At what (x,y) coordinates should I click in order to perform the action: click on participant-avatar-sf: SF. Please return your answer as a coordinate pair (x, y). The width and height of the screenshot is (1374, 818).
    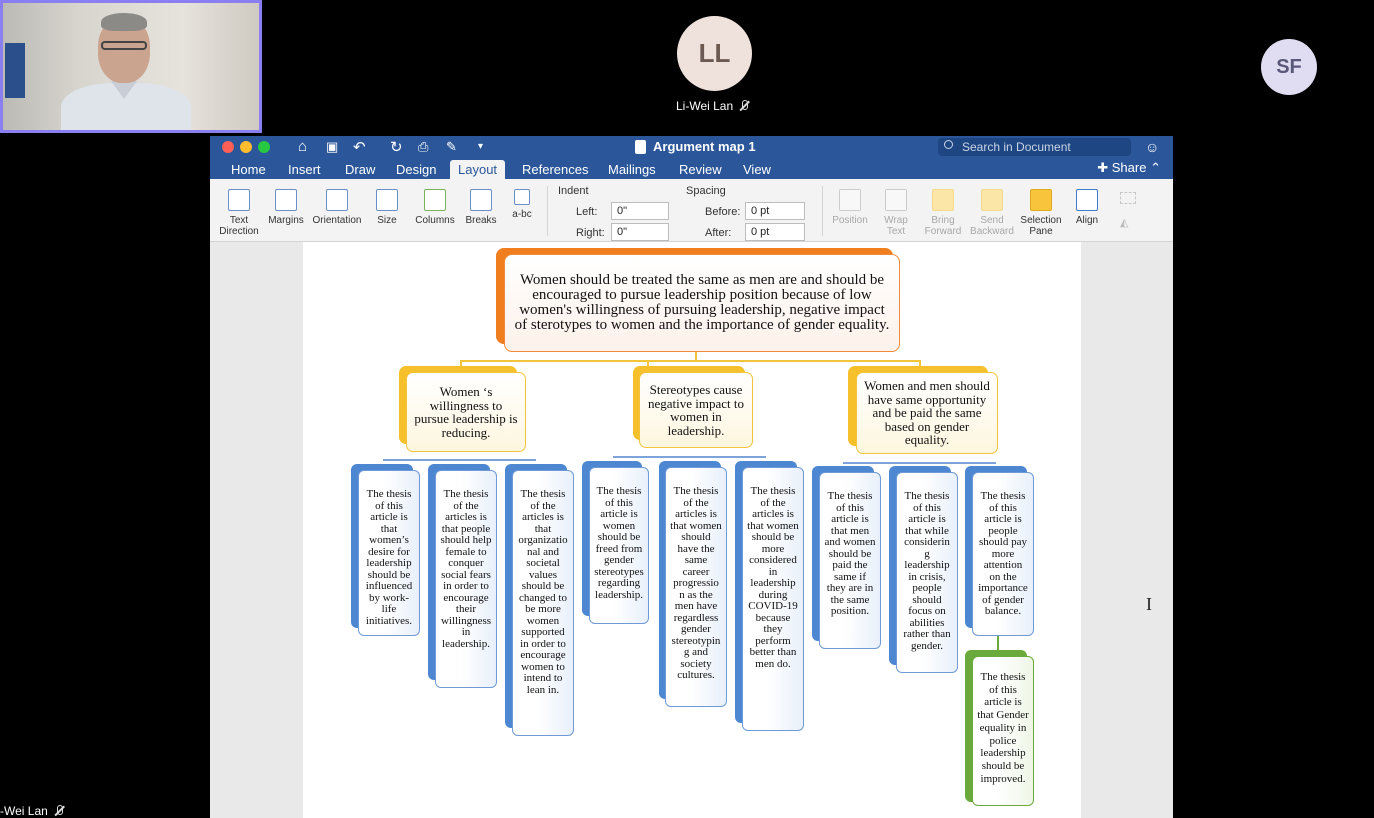
    Looking at the image, I should click on (1289, 67).